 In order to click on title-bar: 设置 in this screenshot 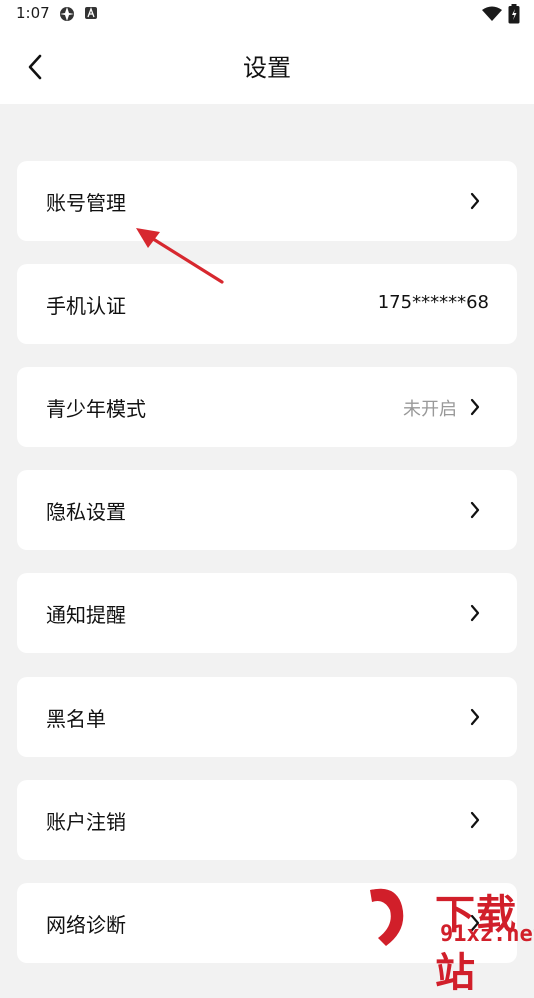, I will do `click(267, 67)`.